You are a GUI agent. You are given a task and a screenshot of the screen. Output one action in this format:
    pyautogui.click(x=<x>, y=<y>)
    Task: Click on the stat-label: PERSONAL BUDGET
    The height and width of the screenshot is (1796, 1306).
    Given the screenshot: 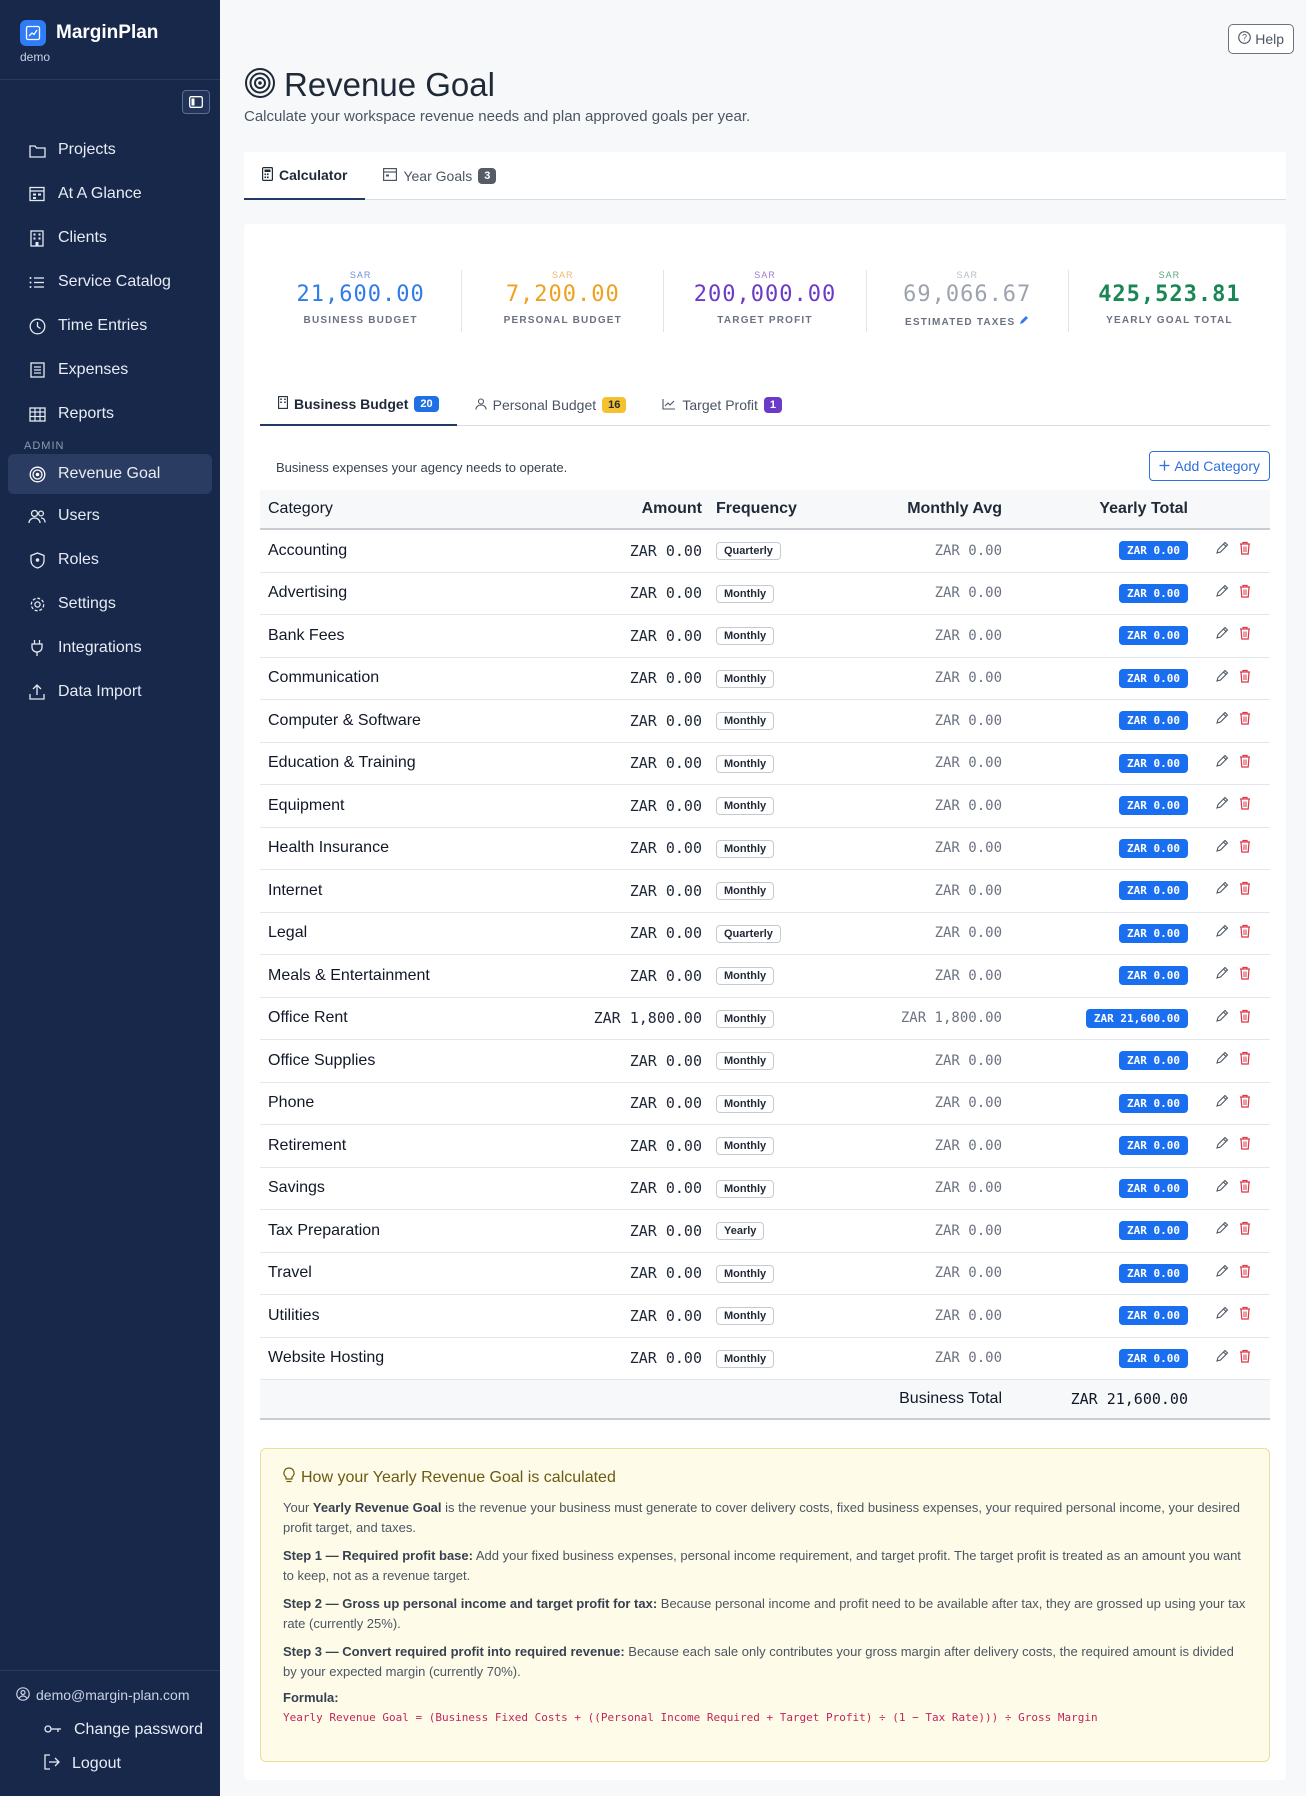 What is the action you would take?
    pyautogui.click(x=562, y=320)
    